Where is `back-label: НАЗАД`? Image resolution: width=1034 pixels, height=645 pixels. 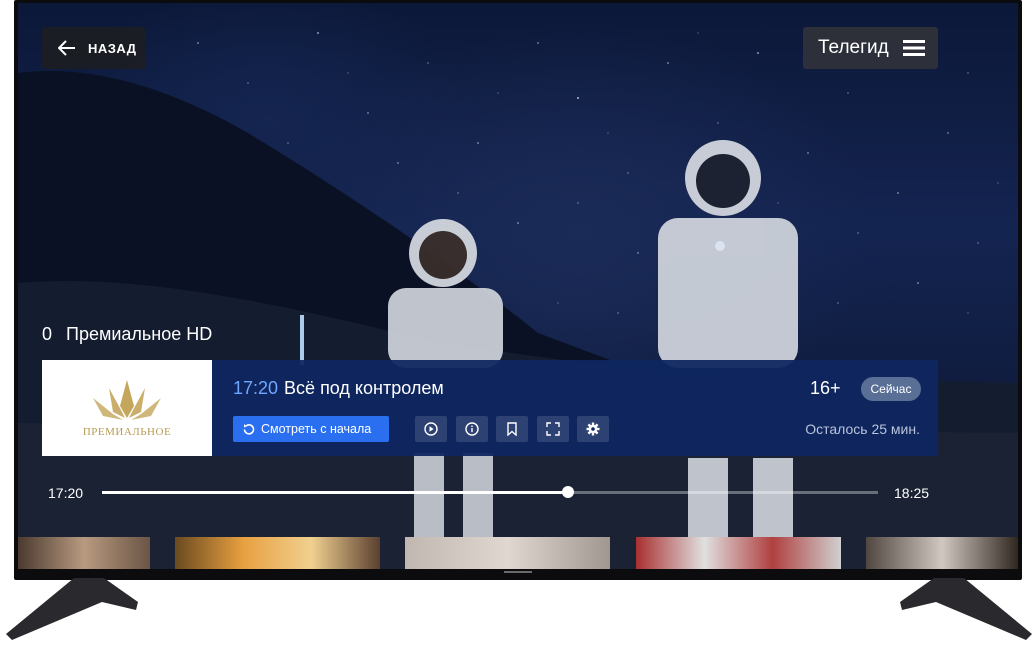
back-label: НАЗАД is located at coordinates (112, 48).